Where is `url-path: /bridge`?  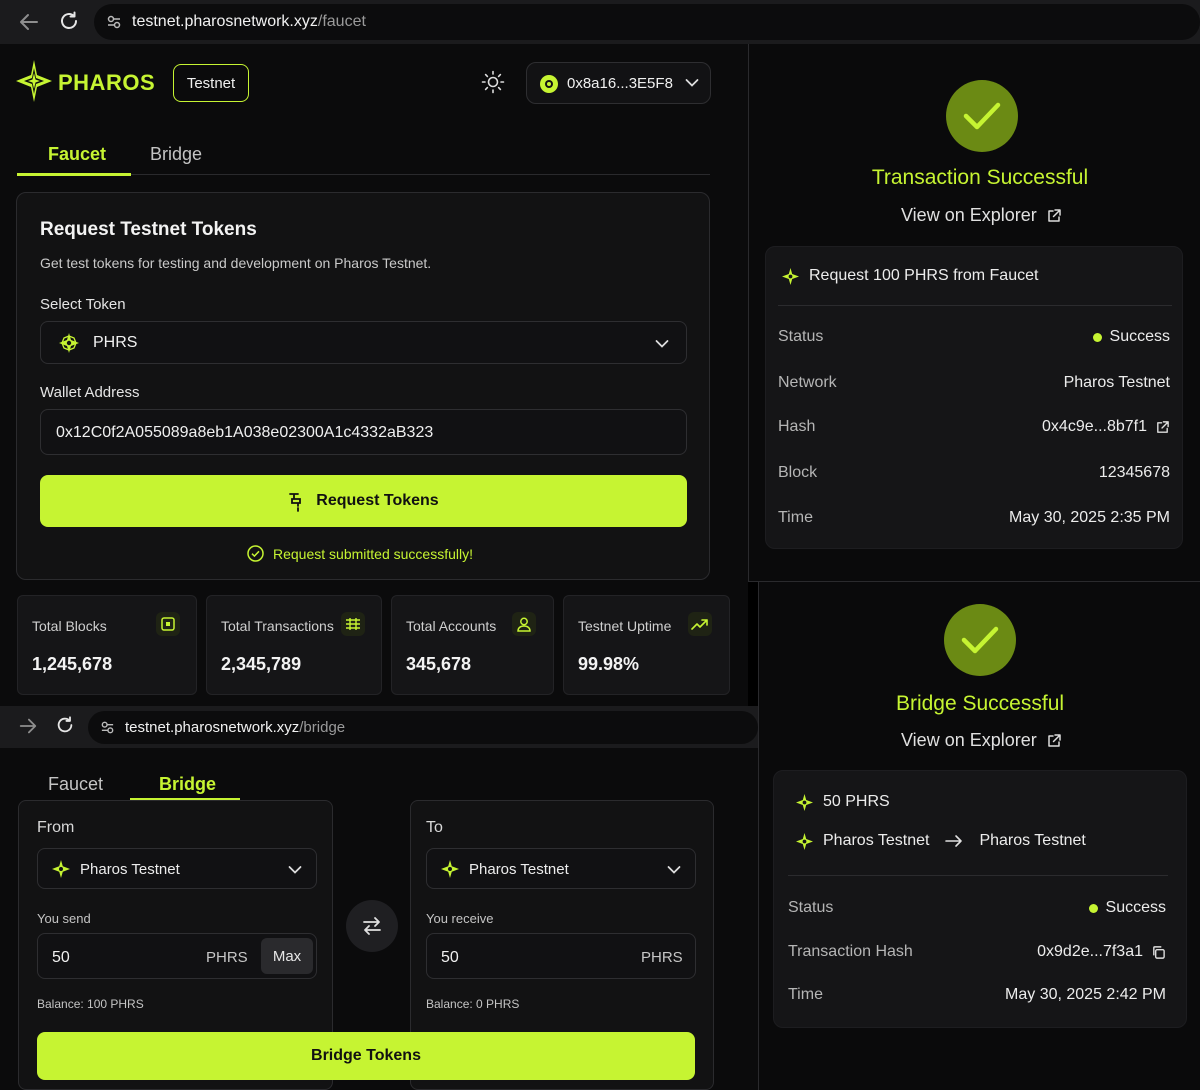
url-path: /bridge is located at coordinates (322, 727).